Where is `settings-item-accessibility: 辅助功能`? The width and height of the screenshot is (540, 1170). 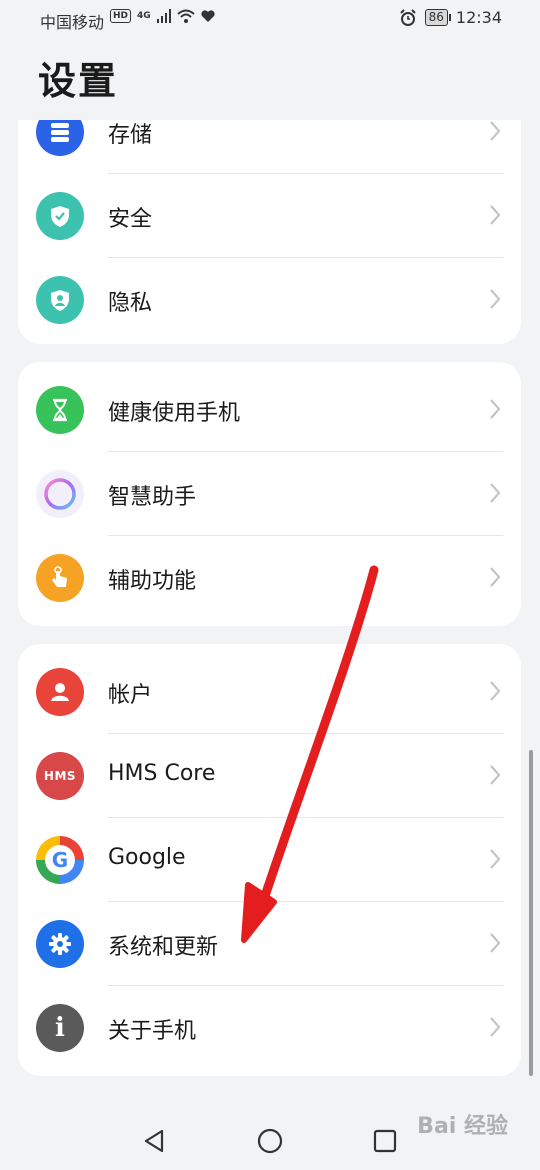
settings-item-accessibility: 辅助功能 is located at coordinates (269, 578).